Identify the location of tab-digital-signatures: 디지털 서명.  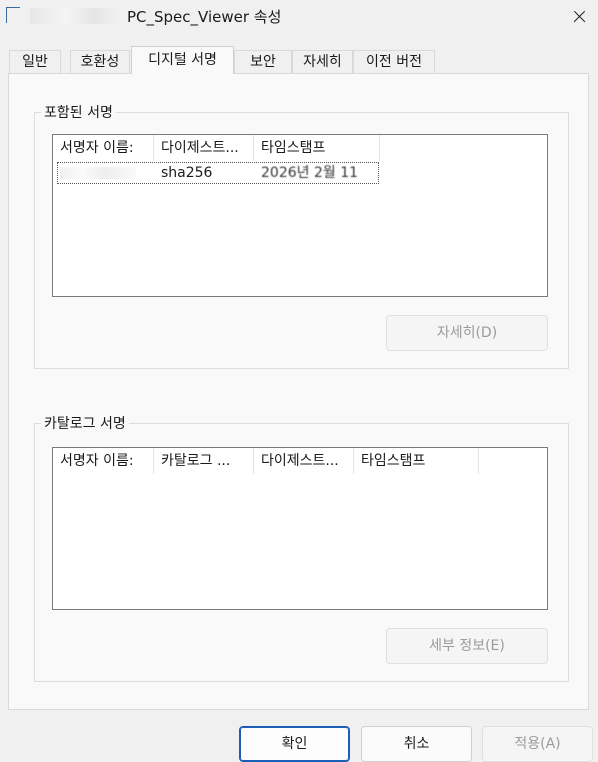
(182, 60).